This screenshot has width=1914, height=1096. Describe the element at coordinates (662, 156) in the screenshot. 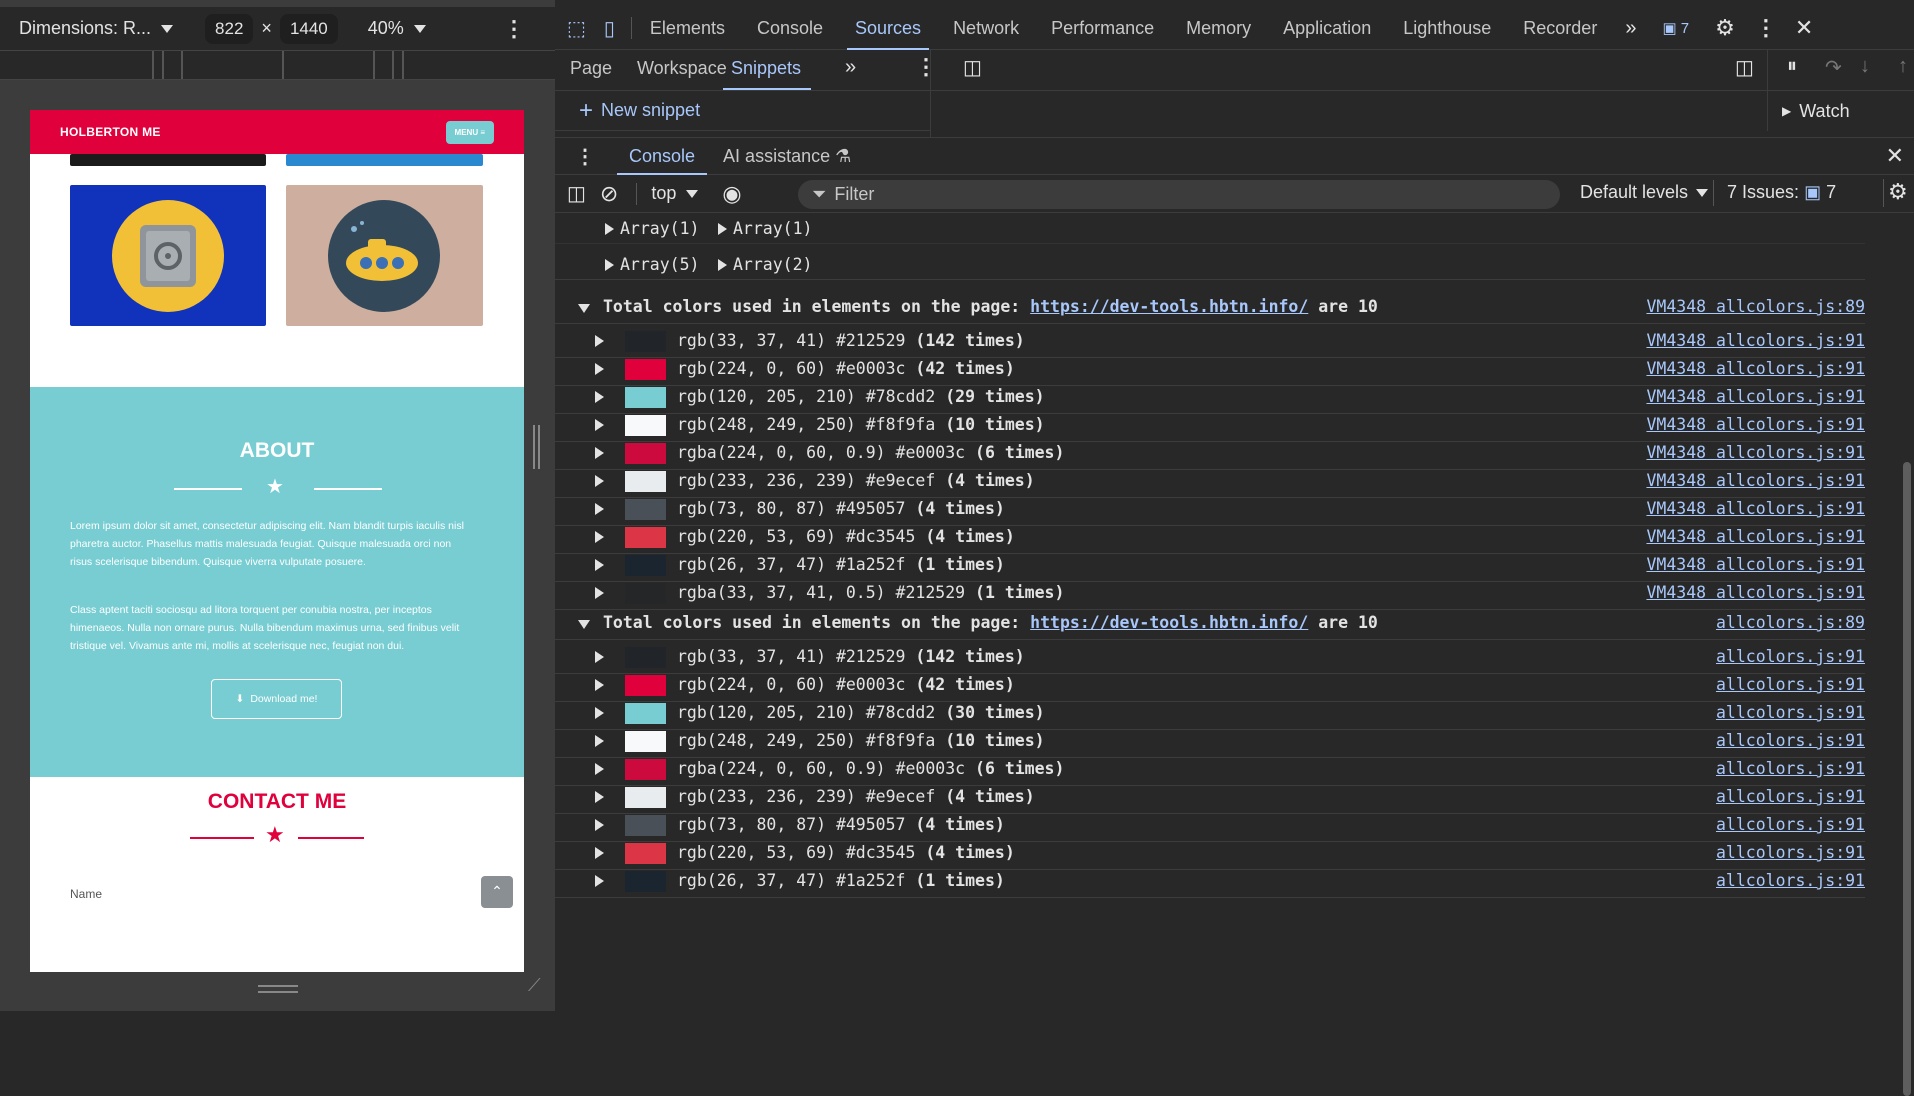

I see `drawer-tab-console: Console` at that location.